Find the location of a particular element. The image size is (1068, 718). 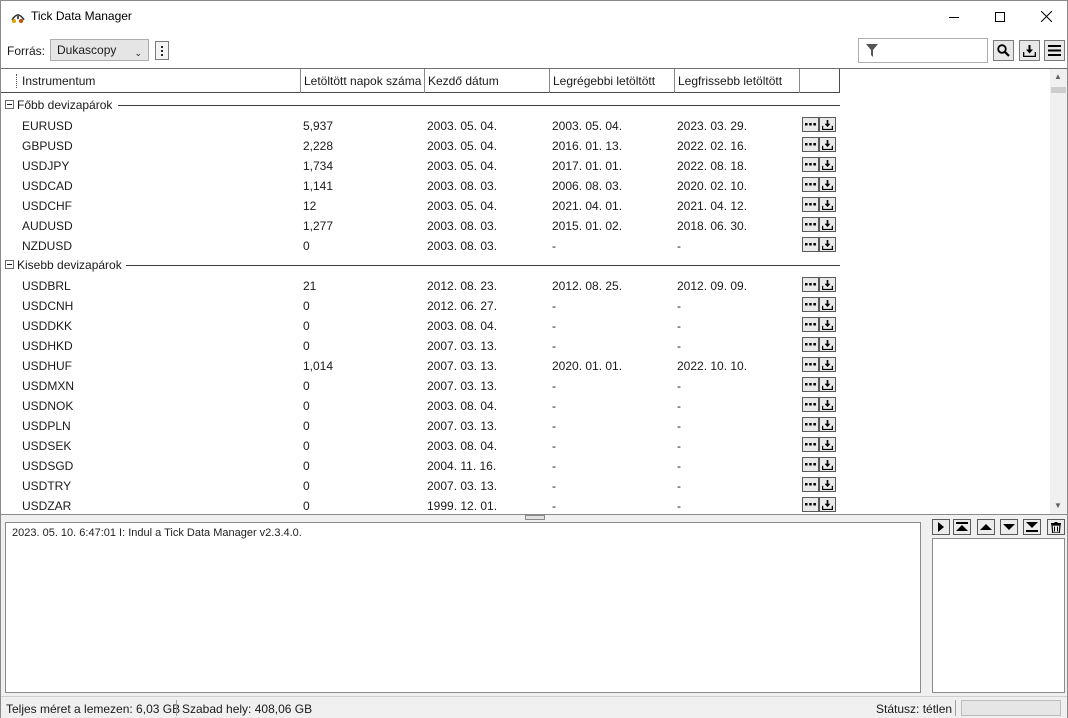

table-row: USDTRY 0 2007. 03. 13. - - is located at coordinates (420, 485).